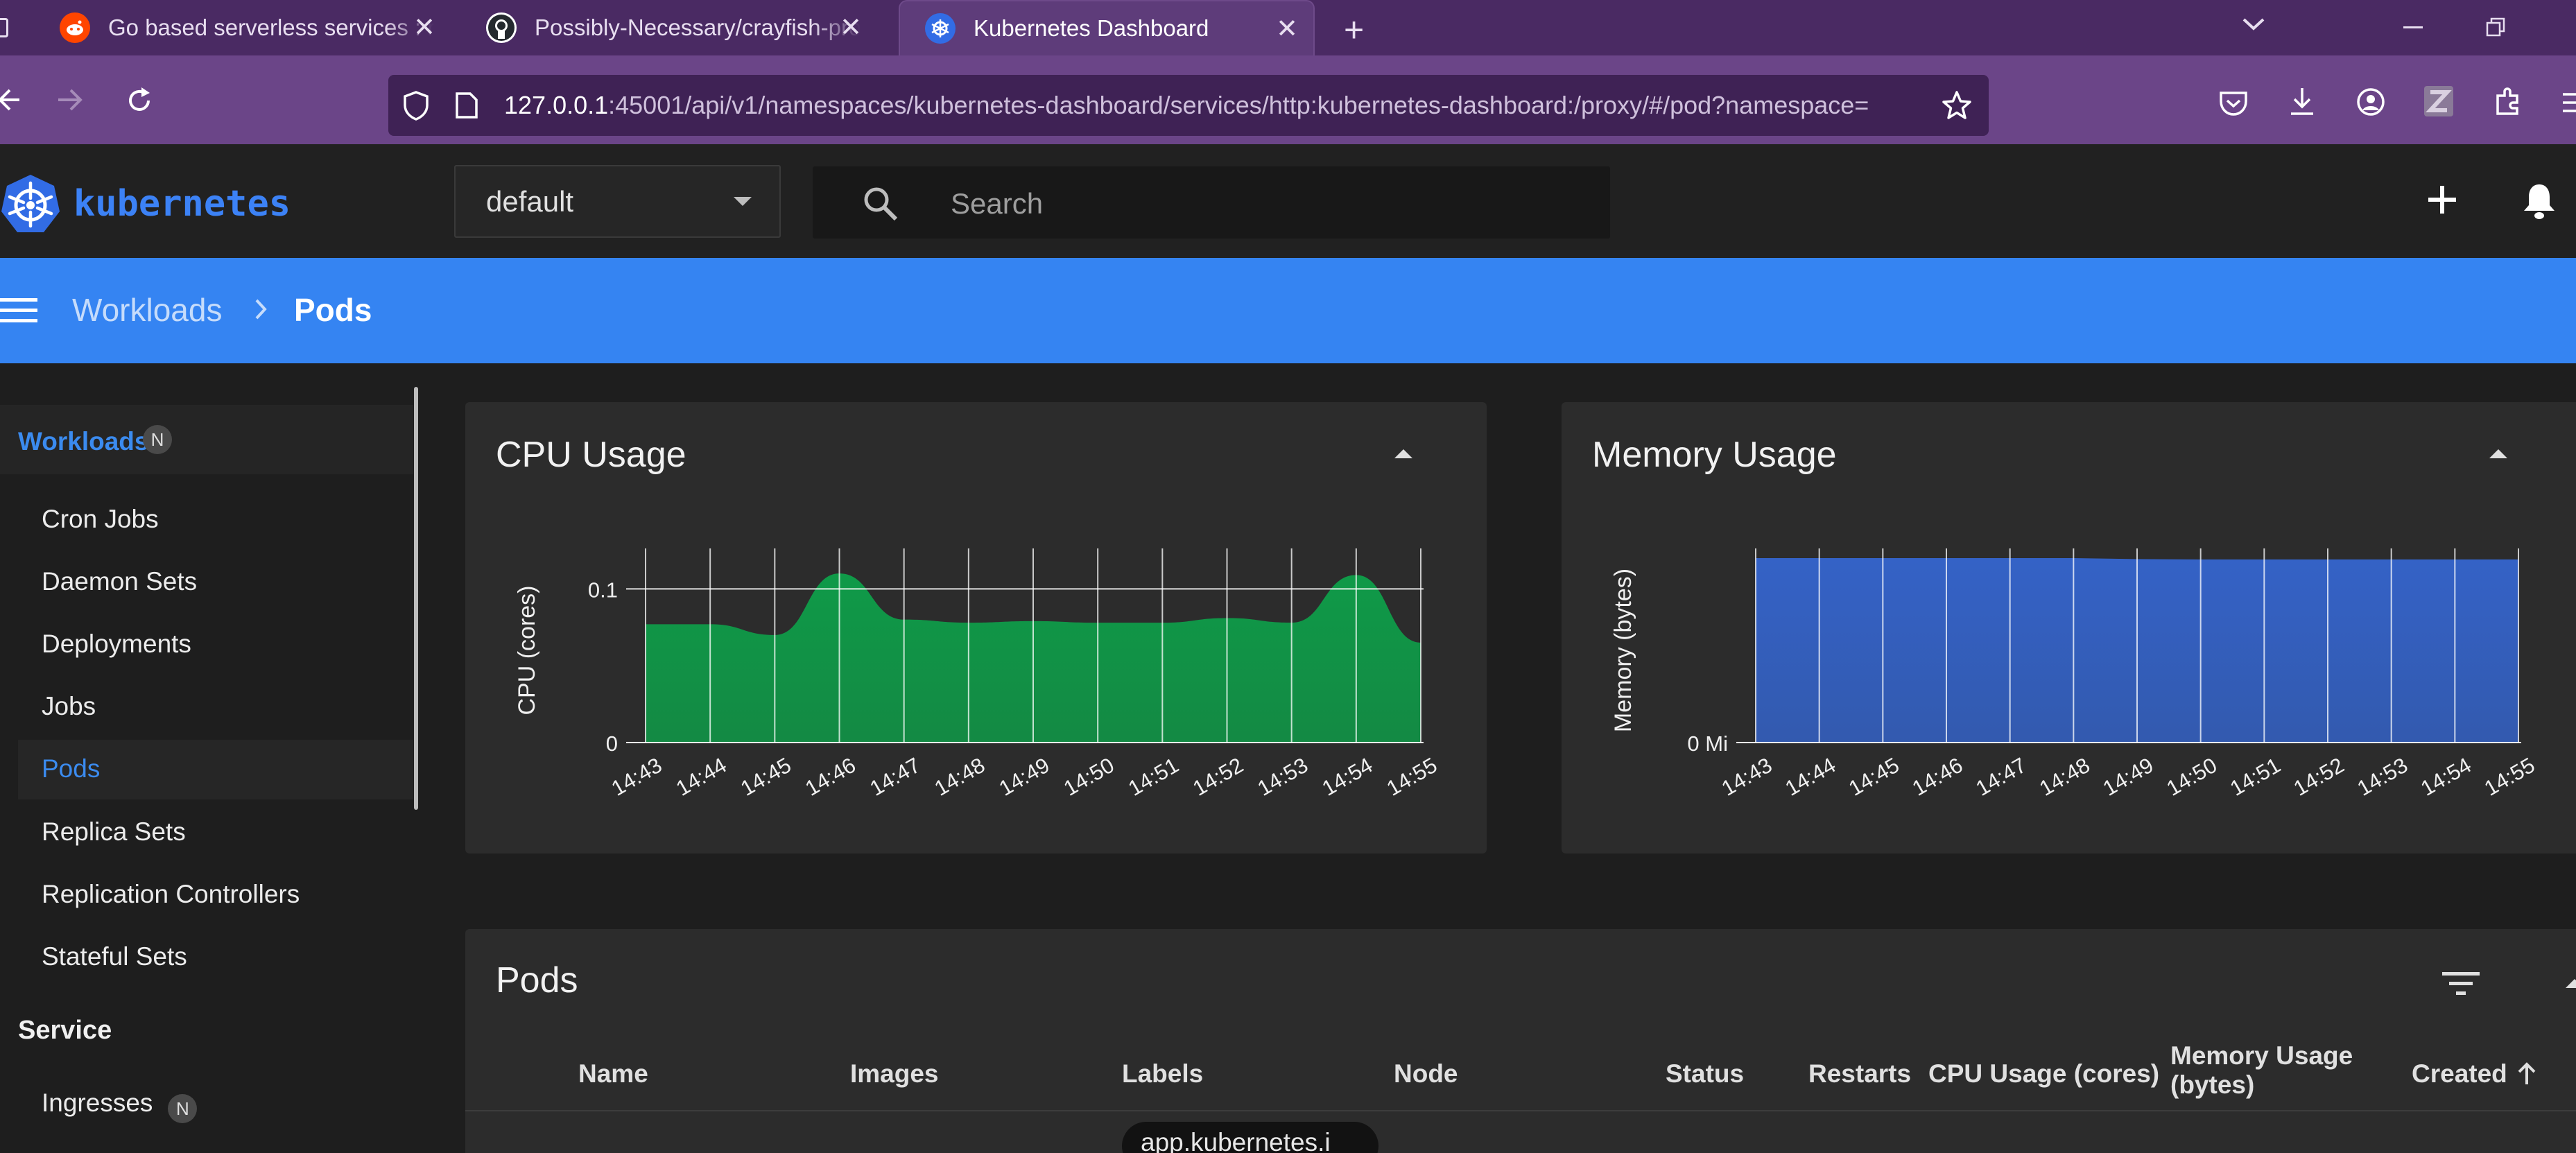  I want to click on sidebar-item-daemon-sets: Daemon Sets, so click(119, 581).